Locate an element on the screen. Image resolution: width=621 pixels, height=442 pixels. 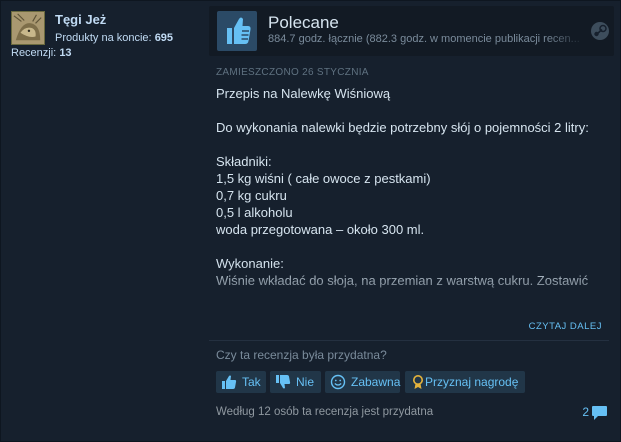
award-icon is located at coordinates (418, 382).